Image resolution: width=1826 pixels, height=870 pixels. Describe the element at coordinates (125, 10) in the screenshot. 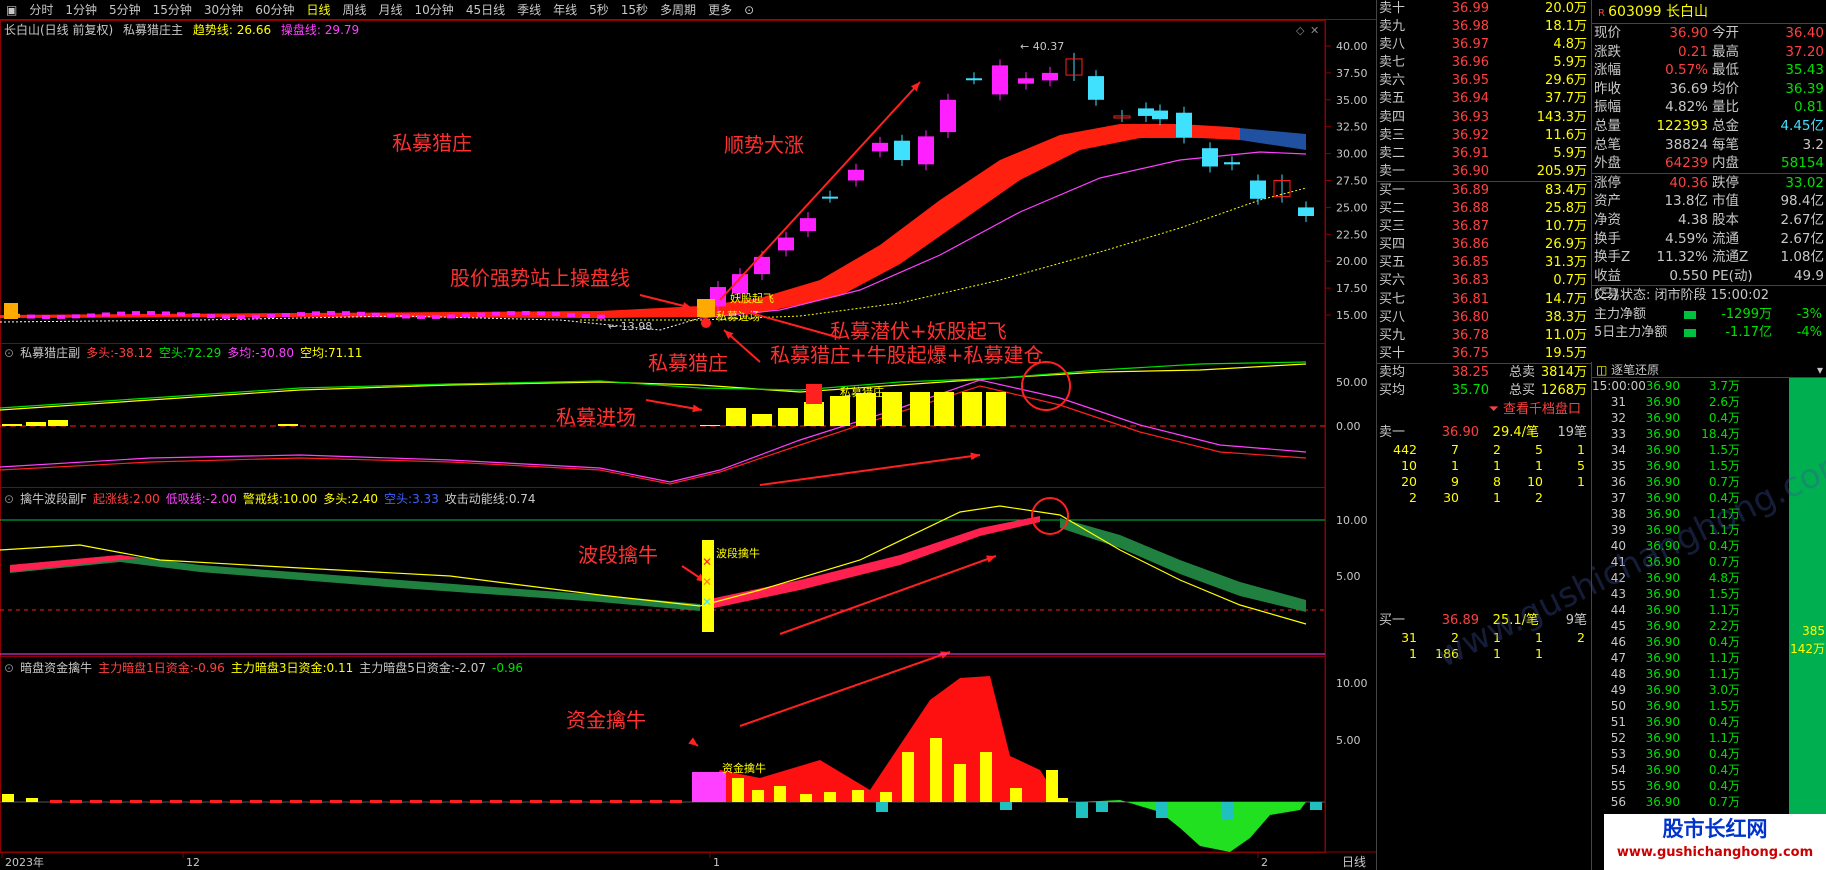

I see `period-tab-2: 5分钟` at that location.